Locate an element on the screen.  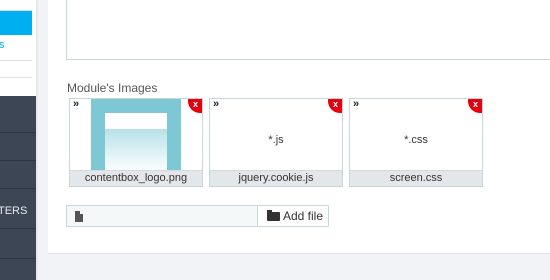
file-icon is located at coordinates (79, 216).